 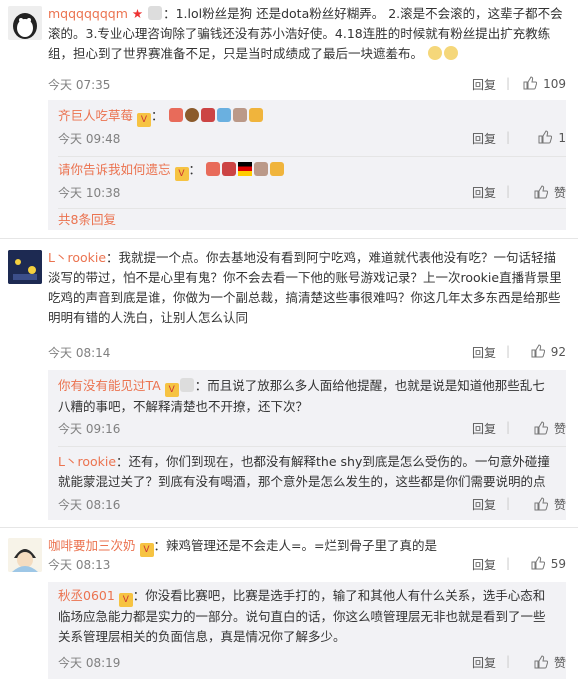 I want to click on poop-emoji-icon, so click(x=191, y=115).